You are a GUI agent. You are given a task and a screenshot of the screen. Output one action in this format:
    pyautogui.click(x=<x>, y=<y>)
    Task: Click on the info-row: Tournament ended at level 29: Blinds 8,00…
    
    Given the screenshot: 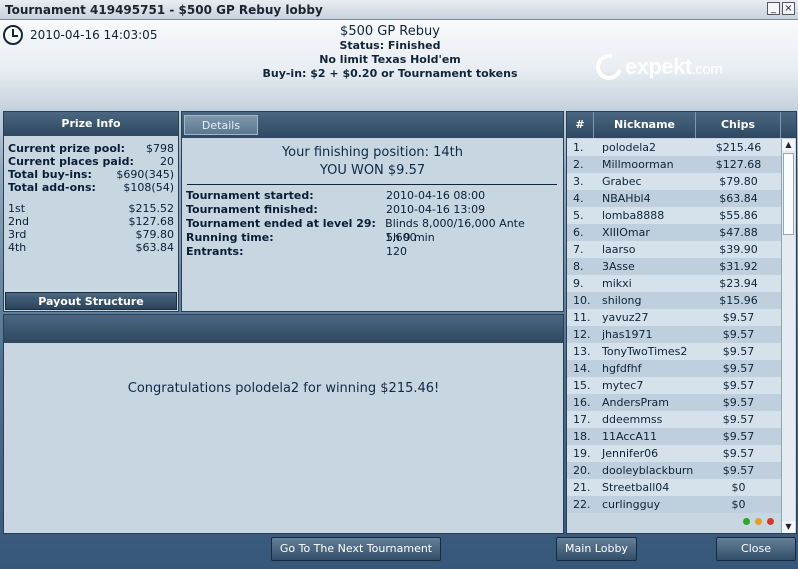 What is the action you would take?
    pyautogui.click(x=355, y=230)
    